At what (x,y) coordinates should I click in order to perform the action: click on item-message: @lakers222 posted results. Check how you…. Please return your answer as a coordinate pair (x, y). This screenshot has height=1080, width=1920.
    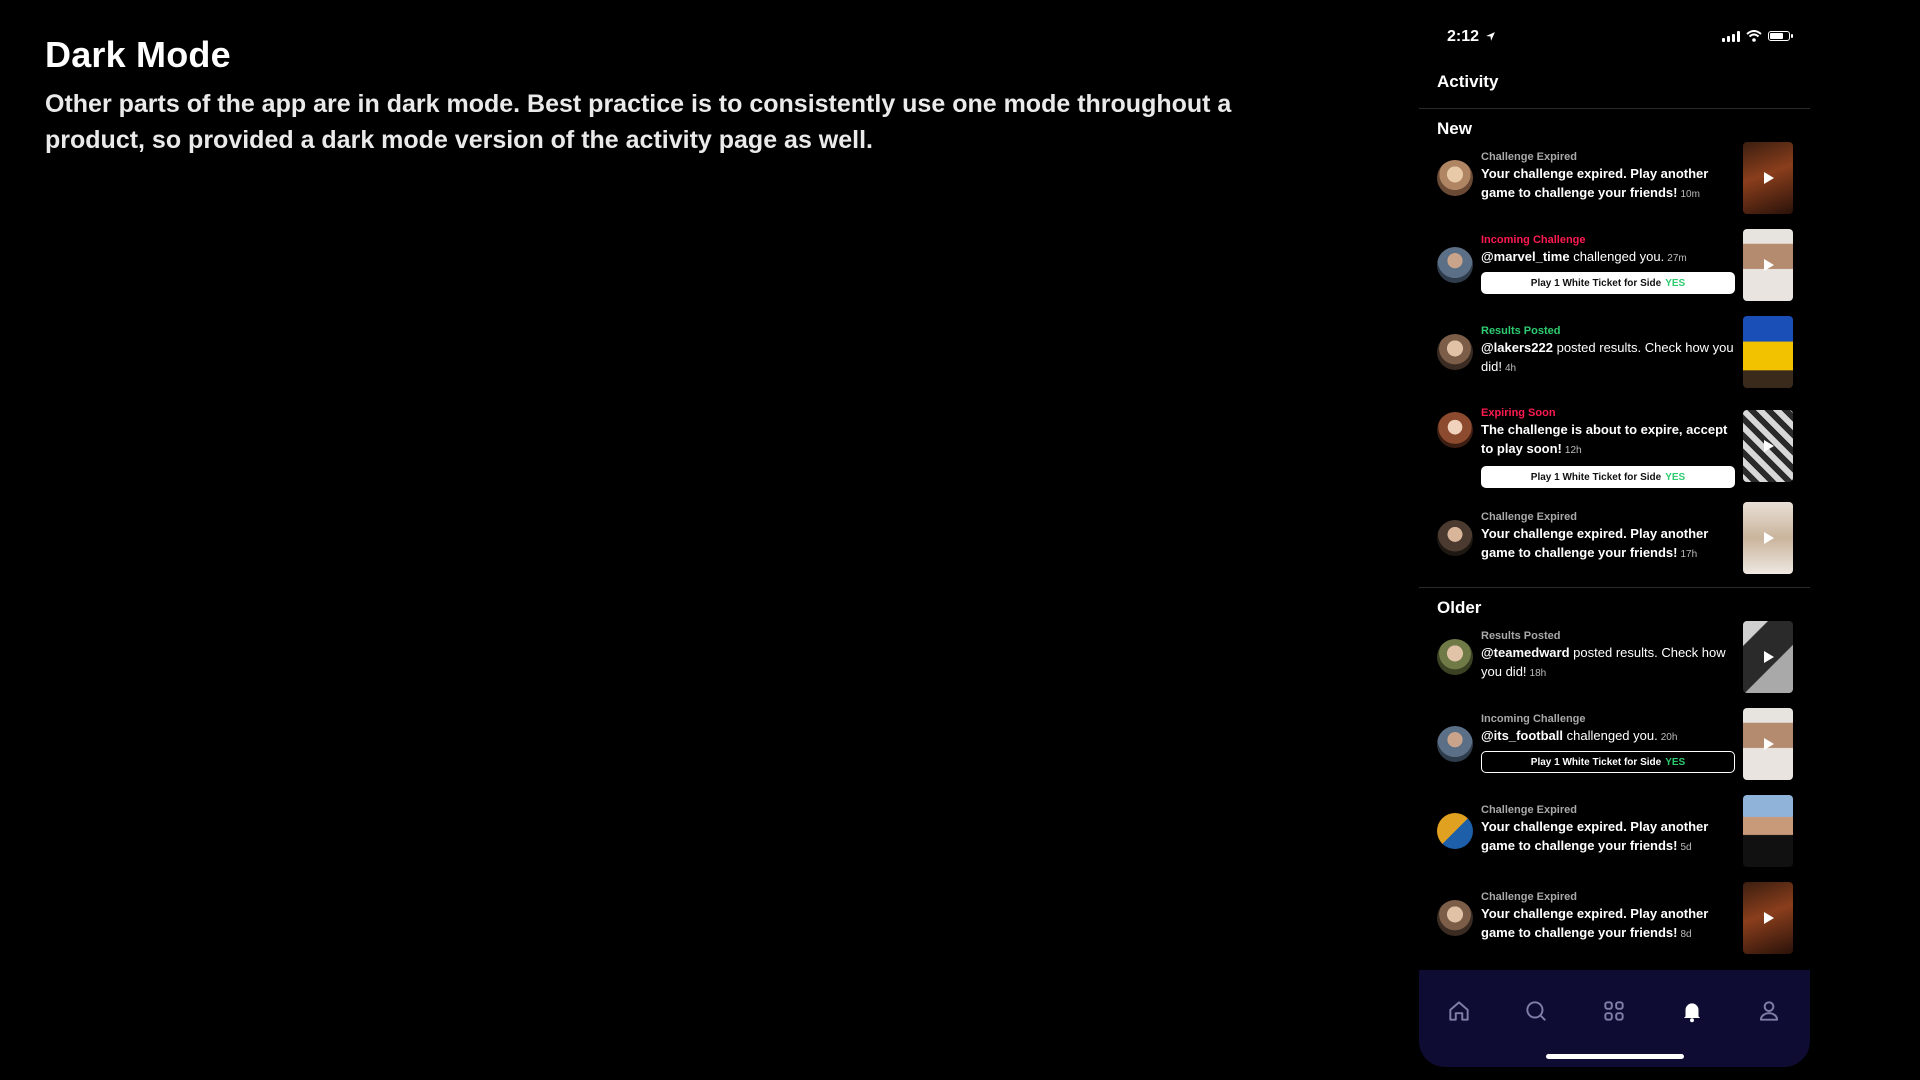
    Looking at the image, I should click on (1609, 358).